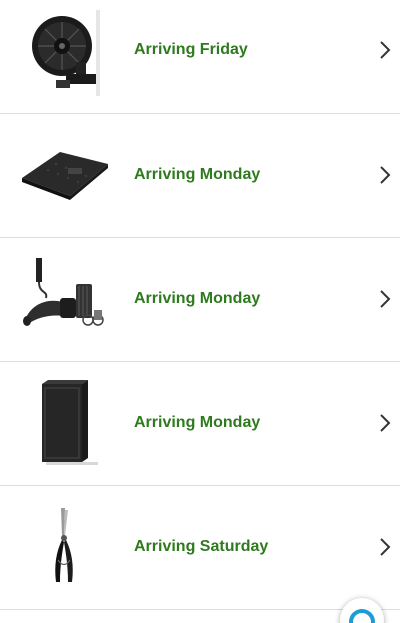 The image size is (400, 623). I want to click on led-grow-panel-icon, so click(65, 176).